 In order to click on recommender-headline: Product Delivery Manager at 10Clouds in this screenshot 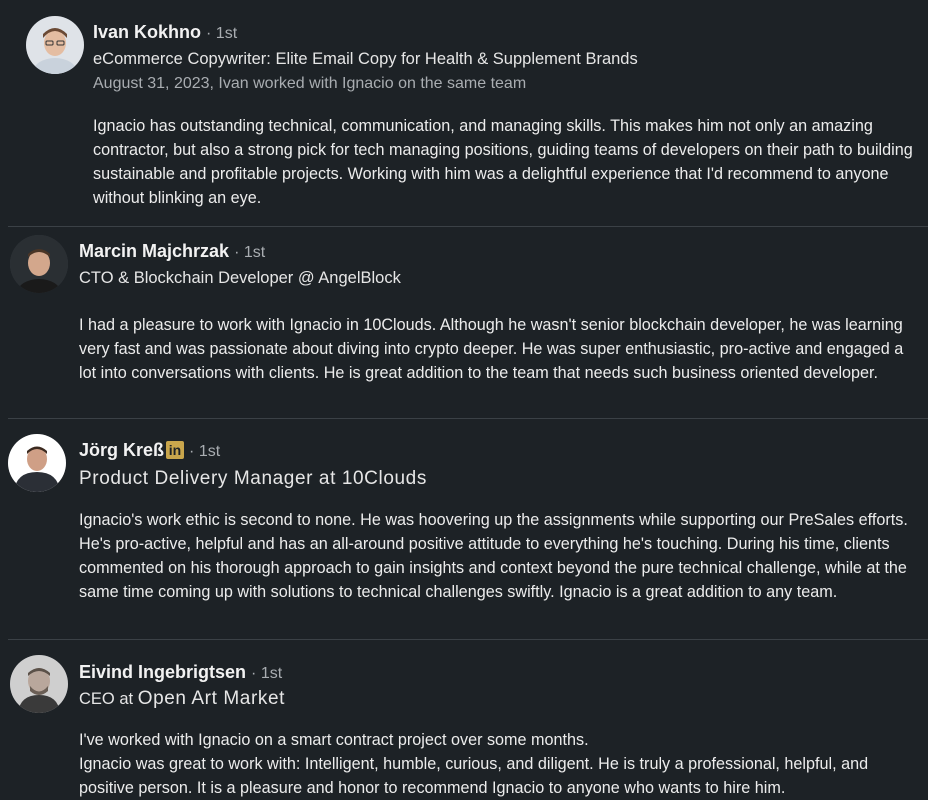, I will do `click(253, 478)`.